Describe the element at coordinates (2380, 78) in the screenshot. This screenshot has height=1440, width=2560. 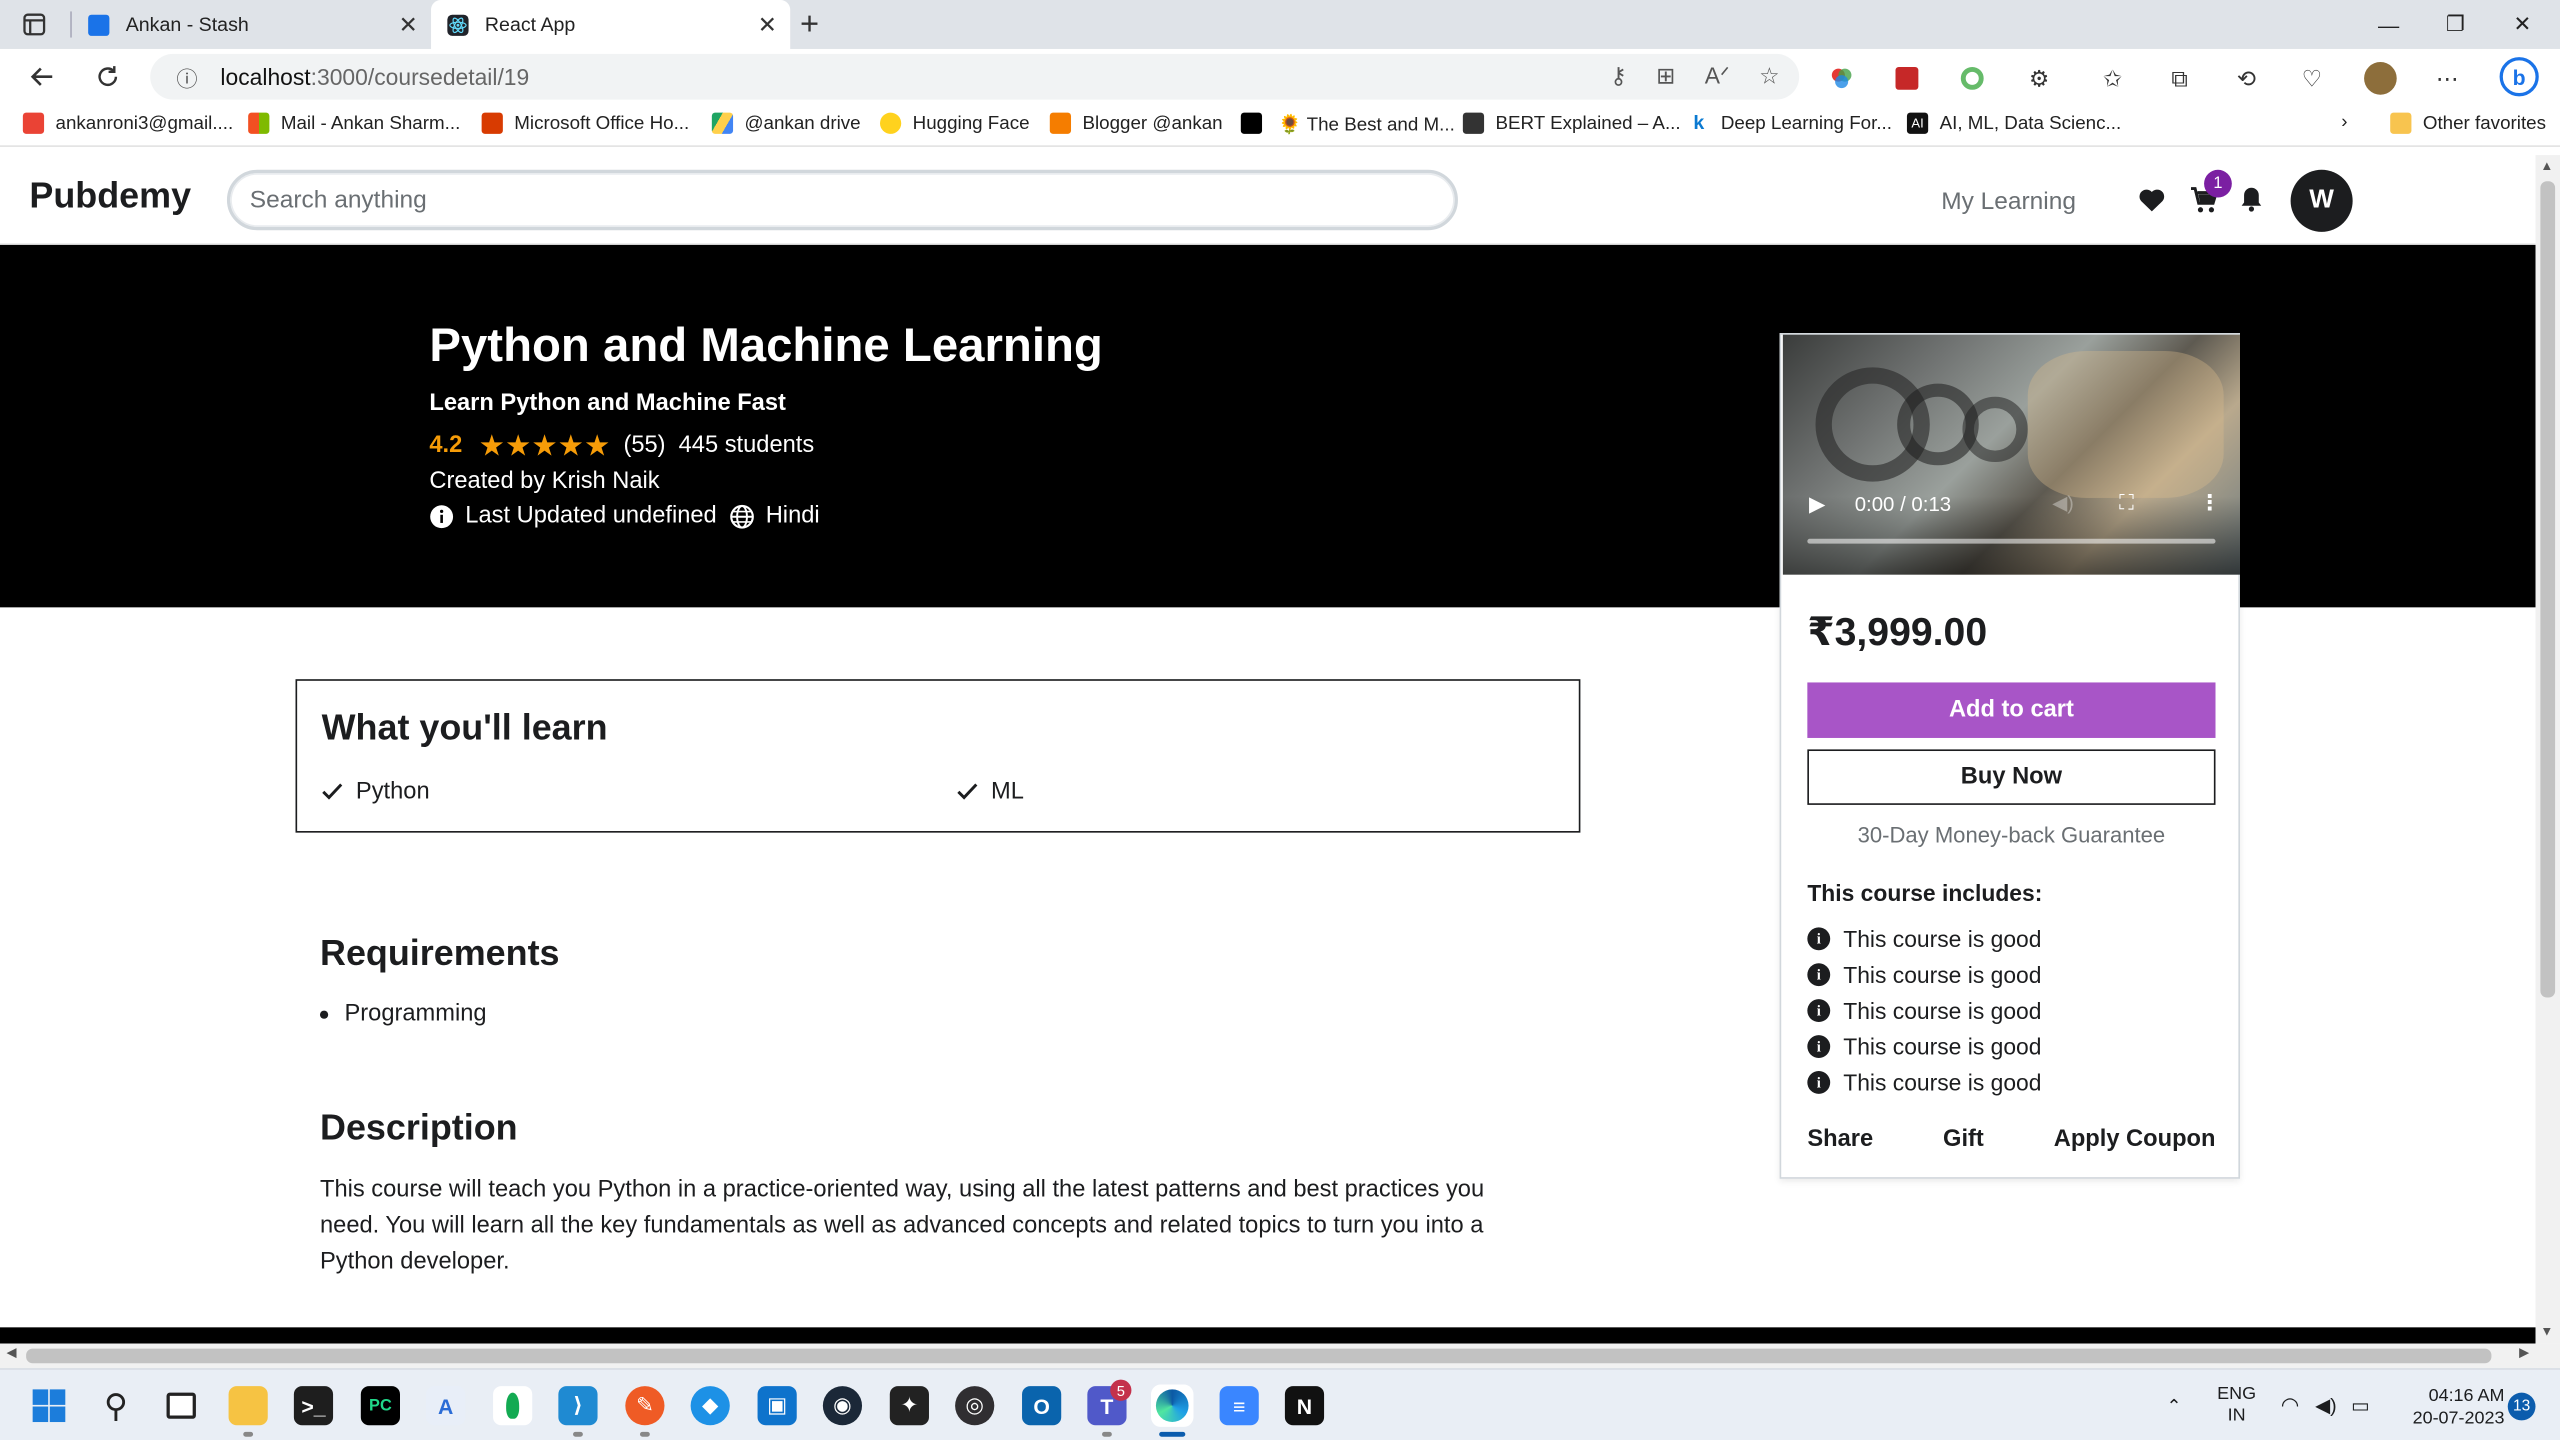
I see `profile-avatar-icon` at that location.